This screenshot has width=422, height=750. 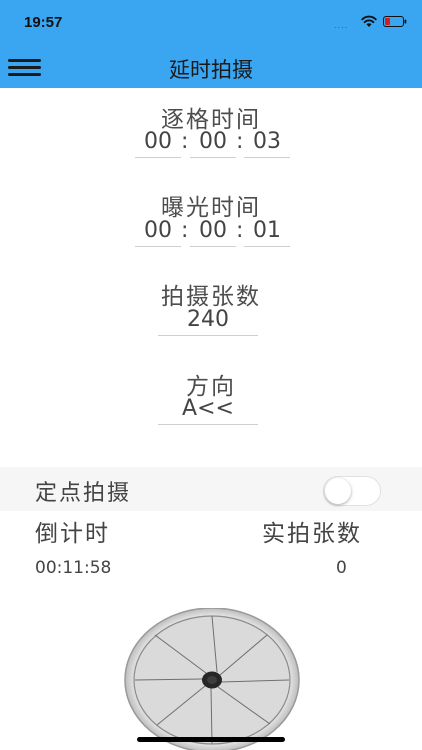 I want to click on fixed-point-toggle, so click(x=352, y=491).